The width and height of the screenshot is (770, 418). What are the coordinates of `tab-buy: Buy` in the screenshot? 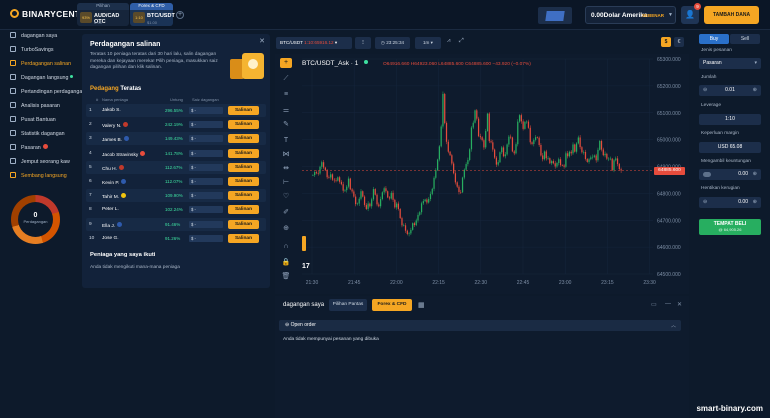 It's located at (714, 39).